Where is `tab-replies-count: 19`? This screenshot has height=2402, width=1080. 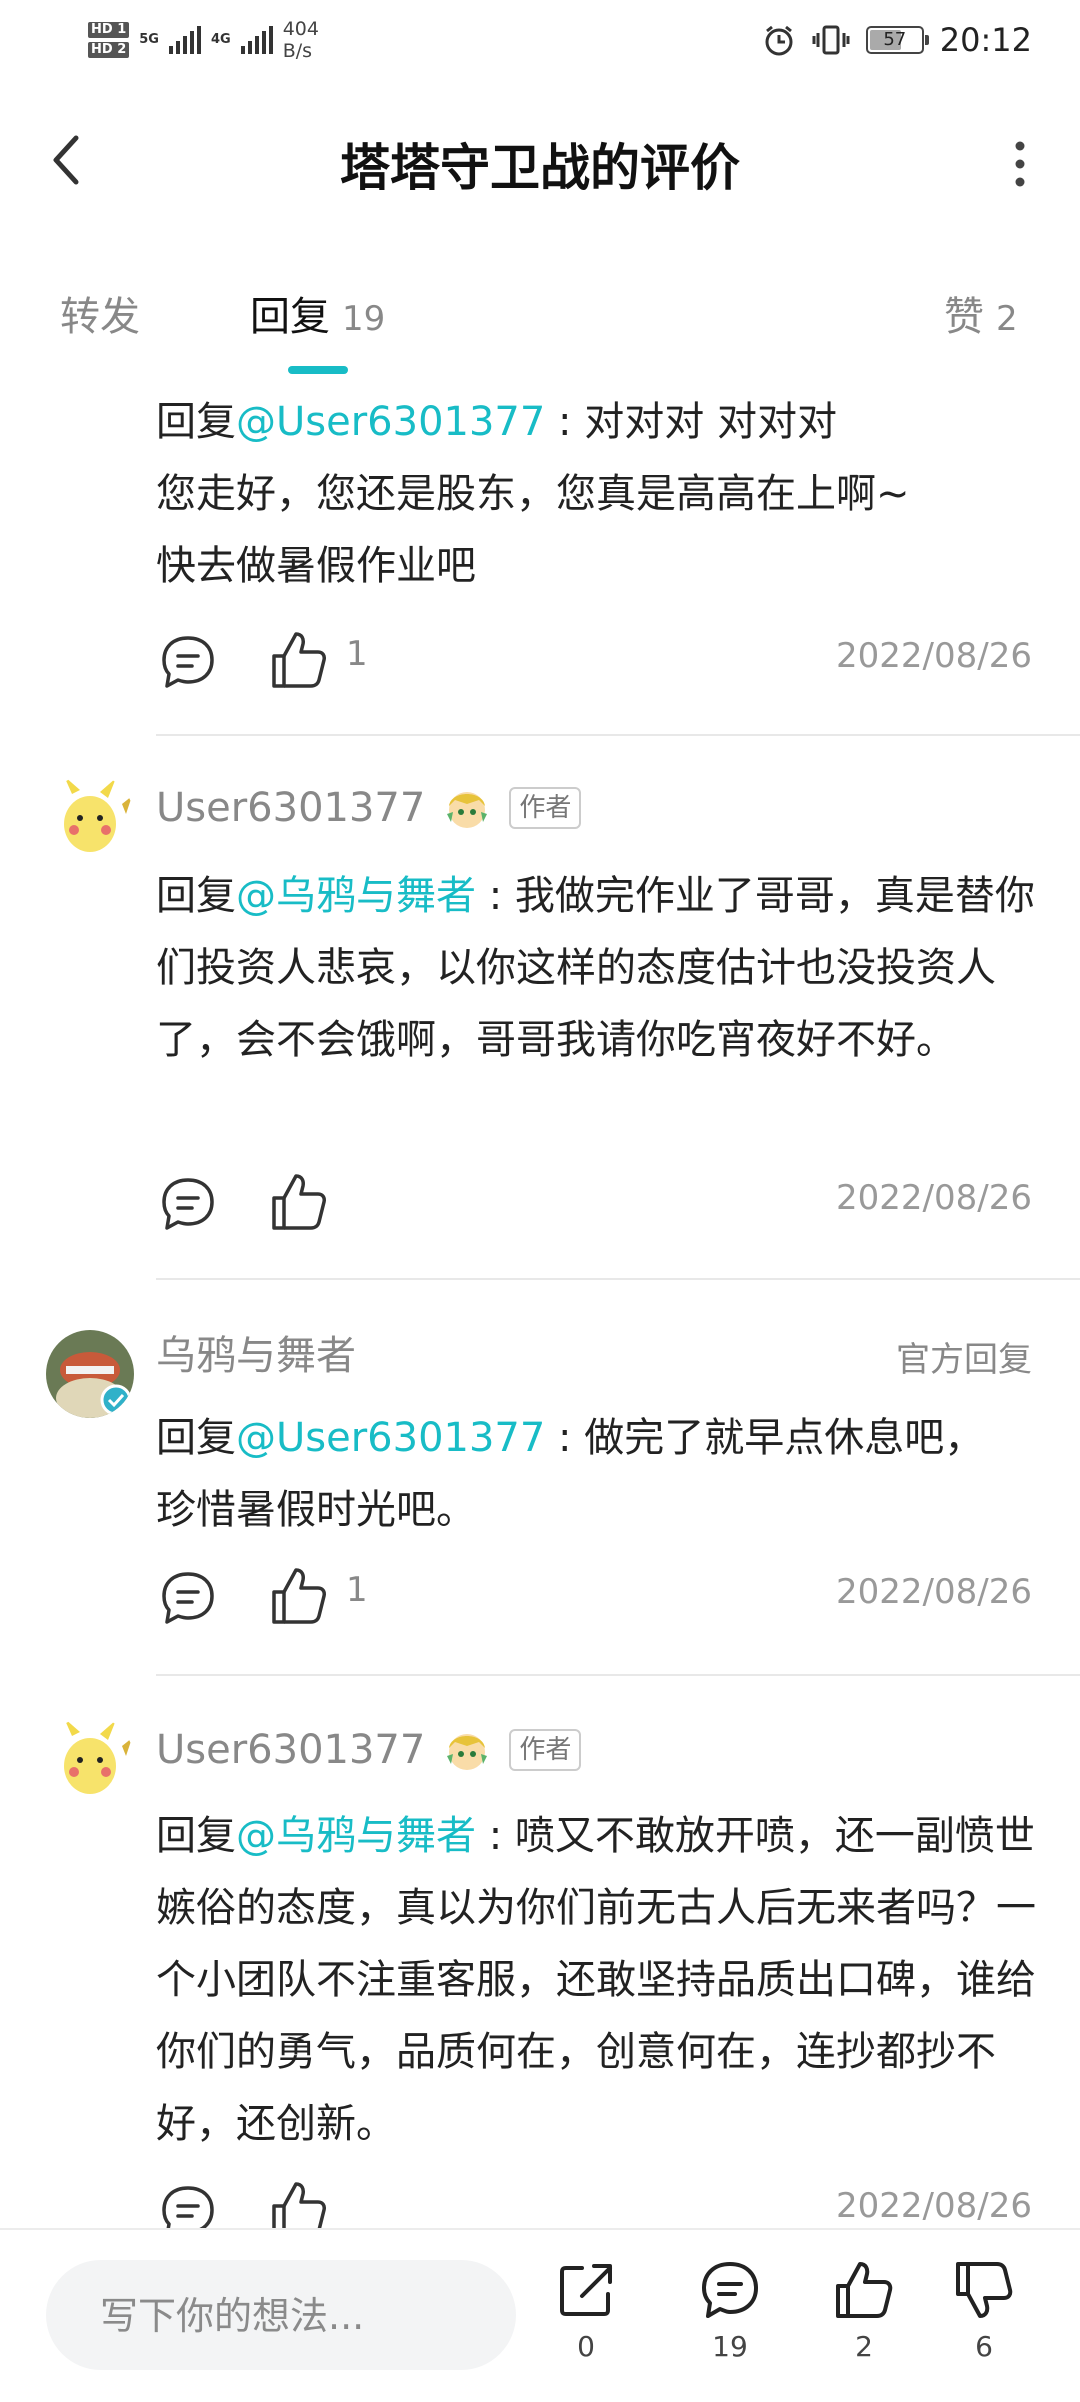
tab-replies-count: 19 is located at coordinates (364, 319).